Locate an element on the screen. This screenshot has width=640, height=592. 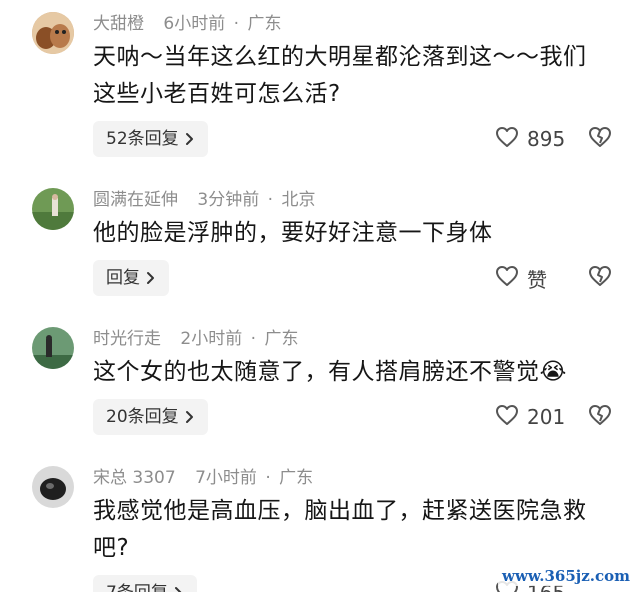
like-count: 201 is located at coordinates (546, 417).